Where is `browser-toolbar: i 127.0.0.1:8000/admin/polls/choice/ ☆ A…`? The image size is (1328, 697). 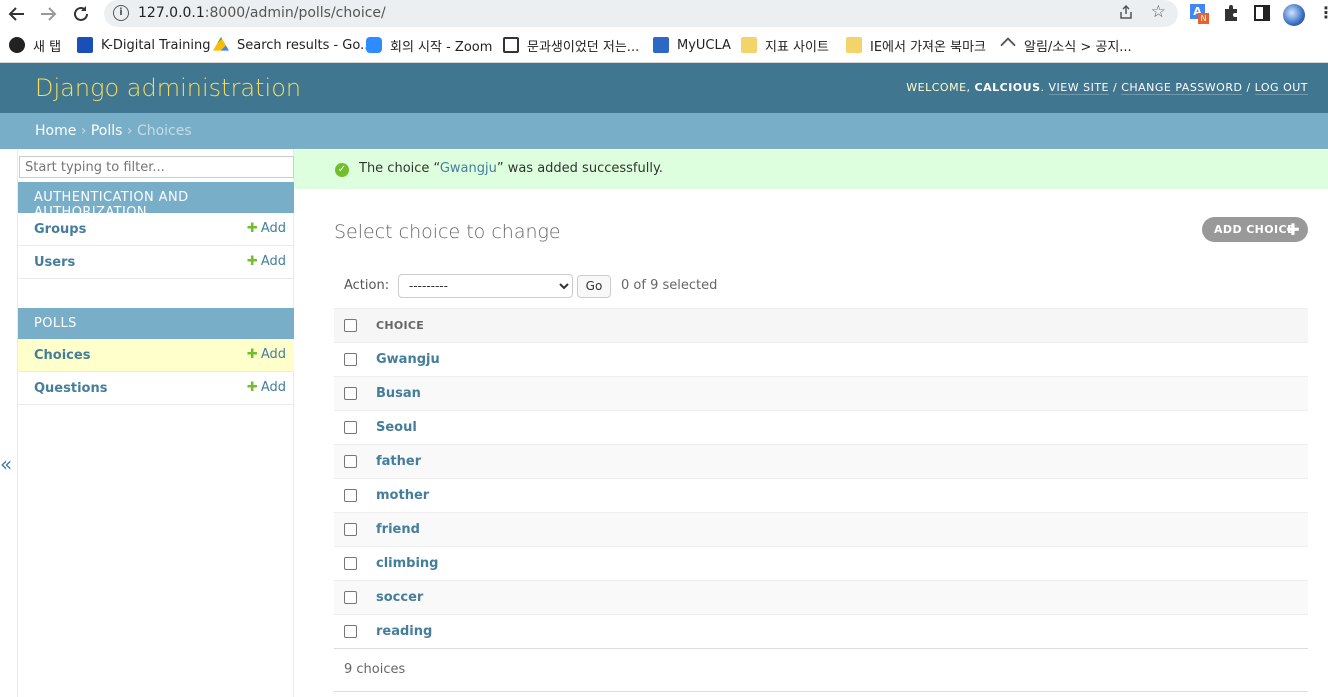
browser-toolbar: i 127.0.0.1:8000/admin/polls/choice/ ☆ A… is located at coordinates (664, 14).